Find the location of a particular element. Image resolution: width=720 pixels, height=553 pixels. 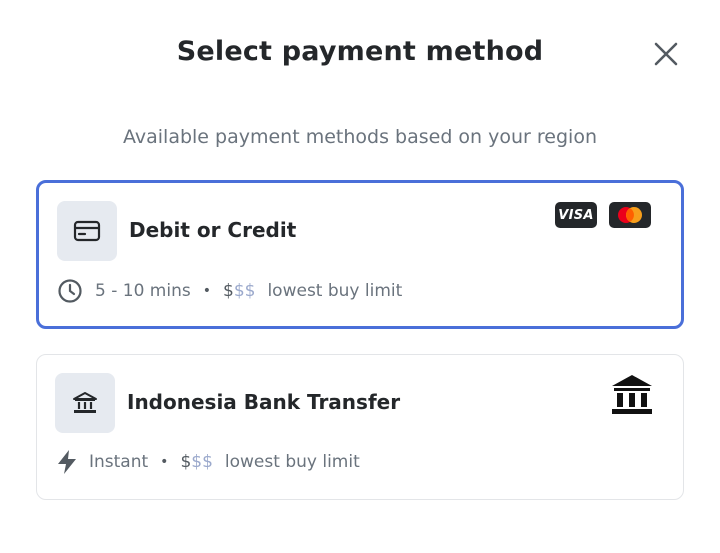

method-name: Debit or Credit is located at coordinates (213, 230).